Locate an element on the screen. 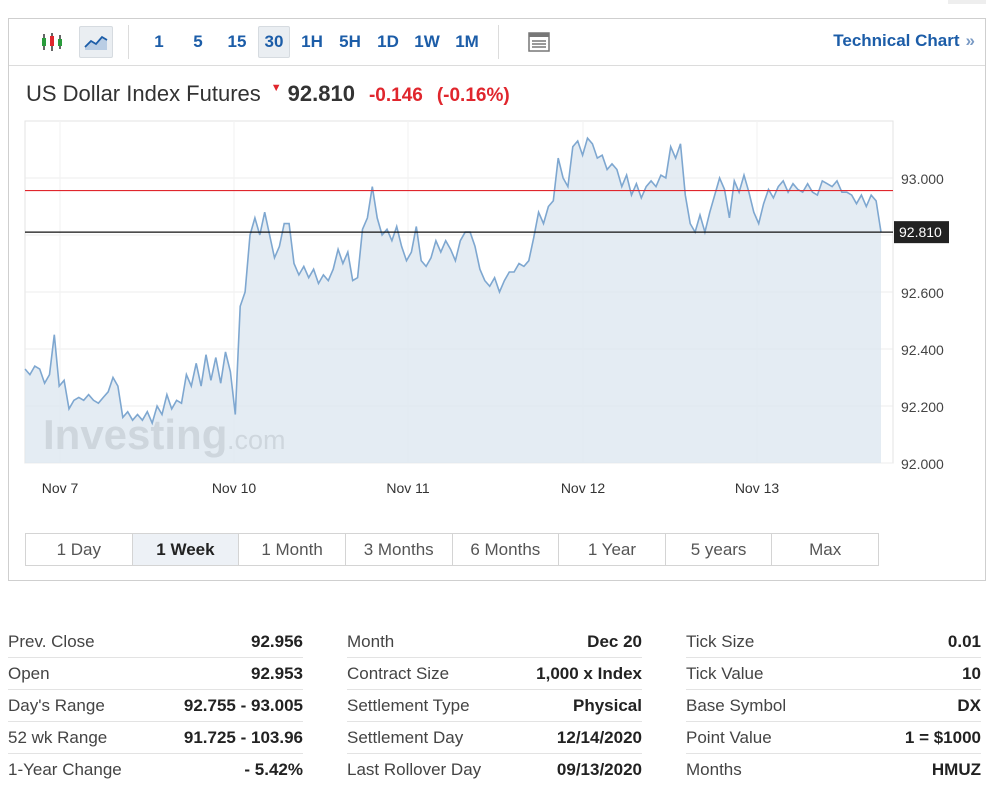  stats-row: Open 92.953 is located at coordinates (155, 674).